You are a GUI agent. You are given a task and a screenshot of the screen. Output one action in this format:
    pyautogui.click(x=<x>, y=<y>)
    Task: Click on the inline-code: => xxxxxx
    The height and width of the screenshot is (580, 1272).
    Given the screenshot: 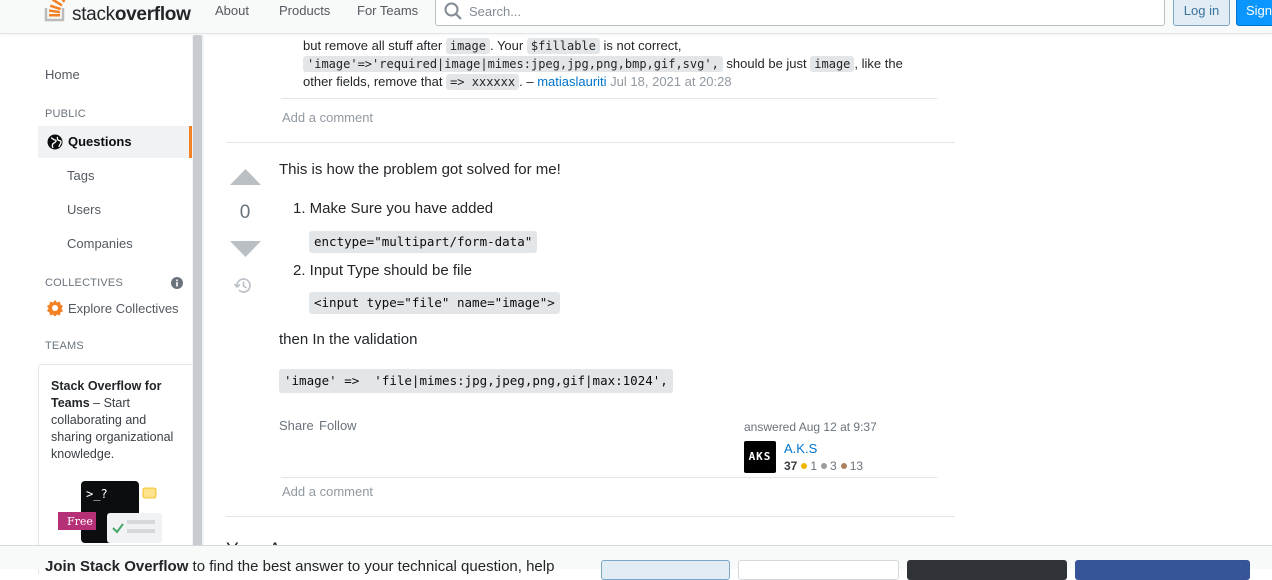 What is the action you would take?
    pyautogui.click(x=483, y=82)
    